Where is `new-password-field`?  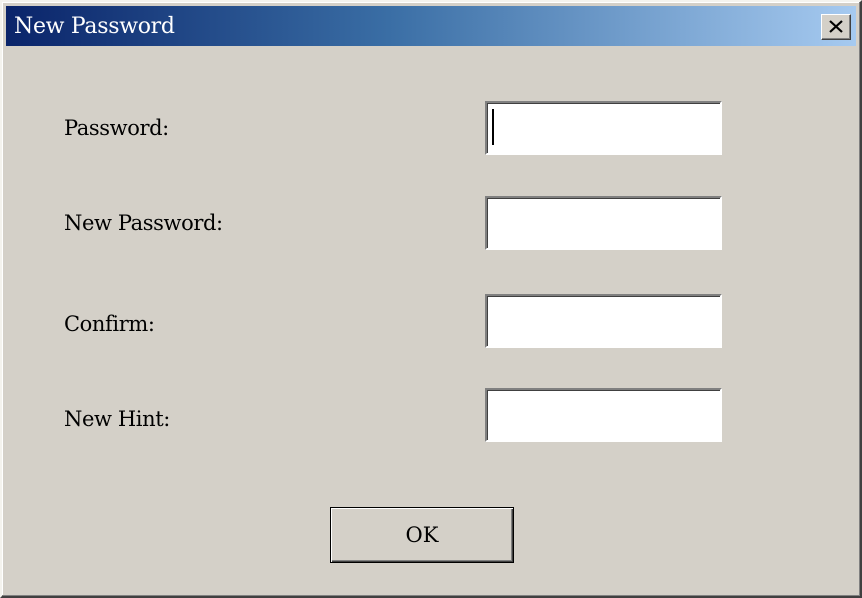
new-password-field is located at coordinates (603, 223).